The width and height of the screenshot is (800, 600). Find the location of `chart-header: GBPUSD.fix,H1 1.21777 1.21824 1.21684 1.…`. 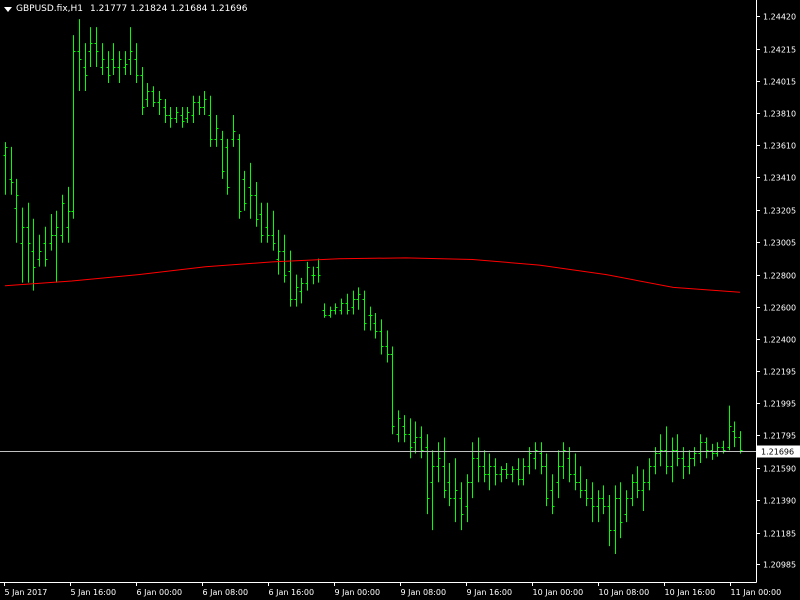

chart-header: GBPUSD.fix,H1 1.21777 1.21824 1.21684 1.… is located at coordinates (125, 9).